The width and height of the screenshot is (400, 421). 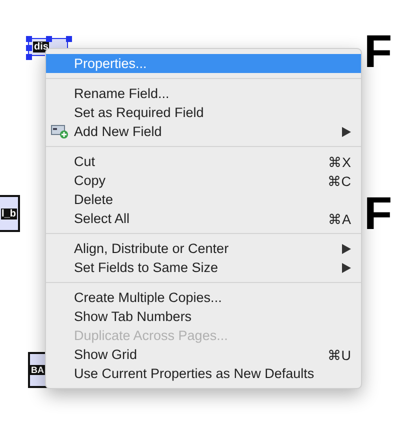 What do you see at coordinates (203, 373) in the screenshot?
I see `menu-item: Use Current Properties as New Defaults` at bounding box center [203, 373].